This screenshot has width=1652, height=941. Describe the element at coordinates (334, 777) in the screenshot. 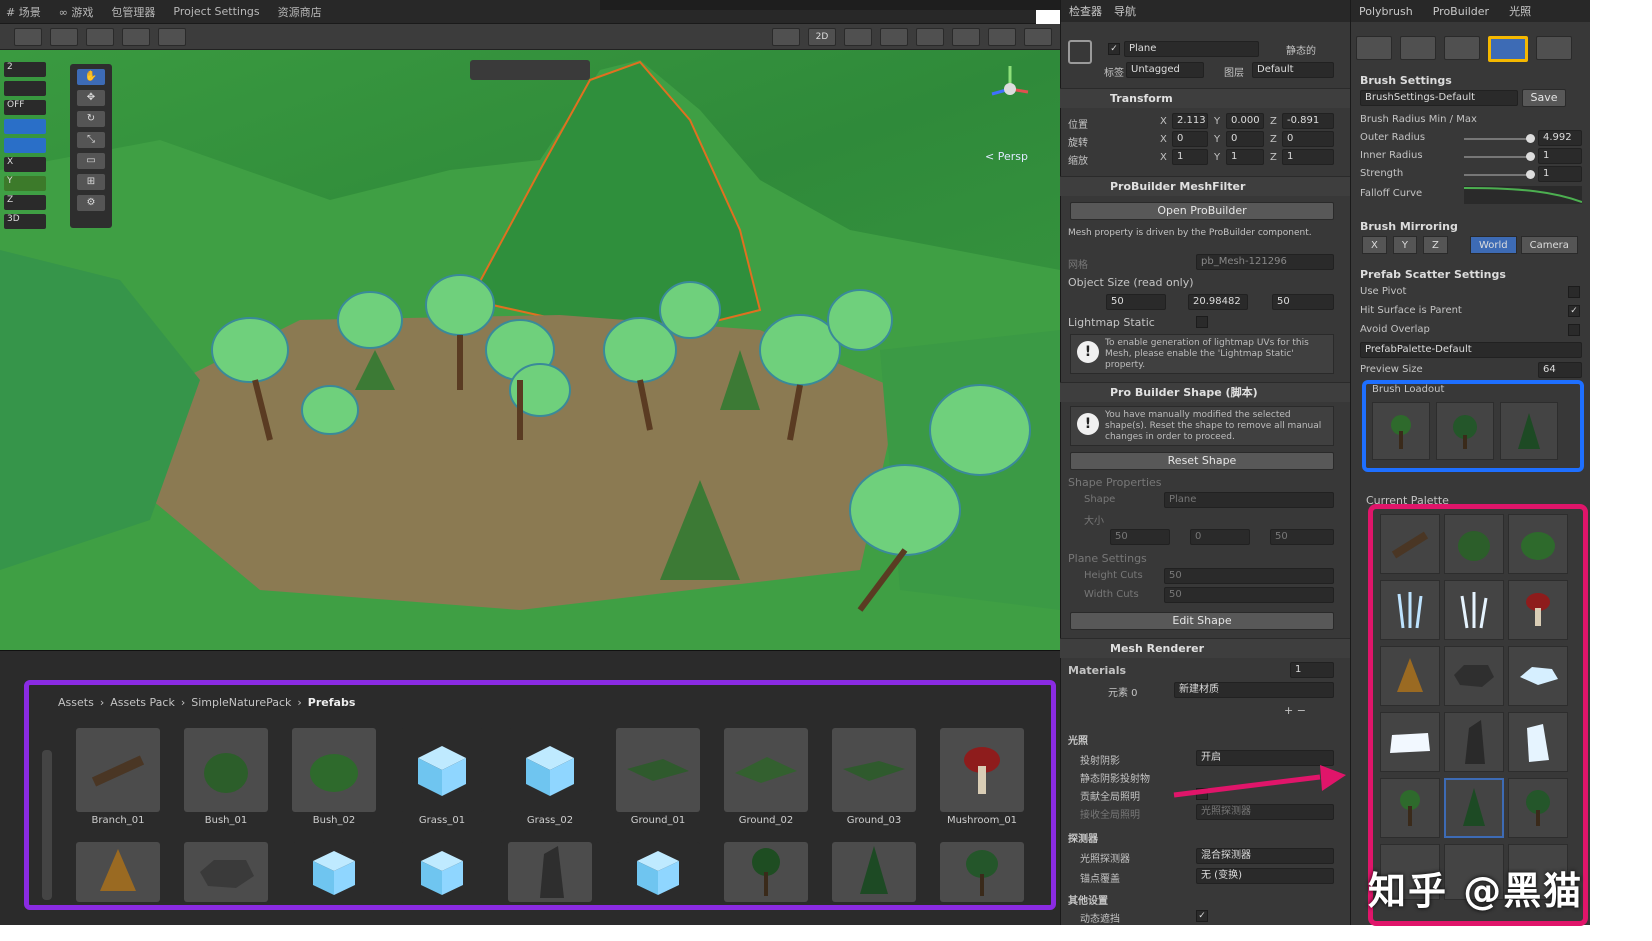

I see `asset-tile: Bush_02` at that location.